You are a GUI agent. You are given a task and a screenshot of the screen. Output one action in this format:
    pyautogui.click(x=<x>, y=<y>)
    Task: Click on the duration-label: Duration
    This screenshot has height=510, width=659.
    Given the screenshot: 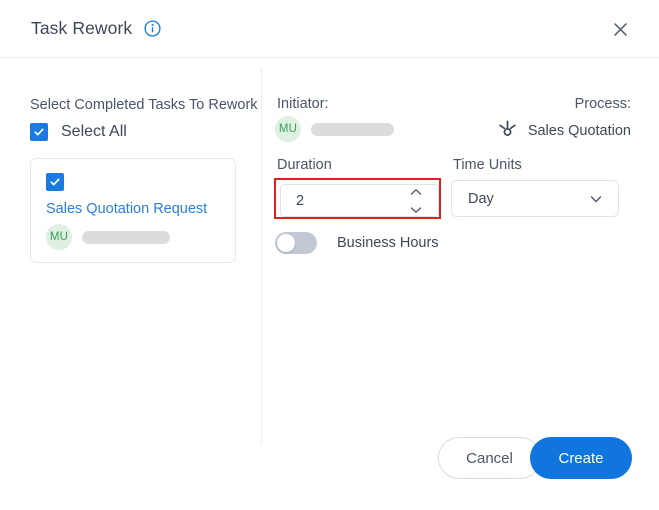 What is the action you would take?
    pyautogui.click(x=304, y=165)
    